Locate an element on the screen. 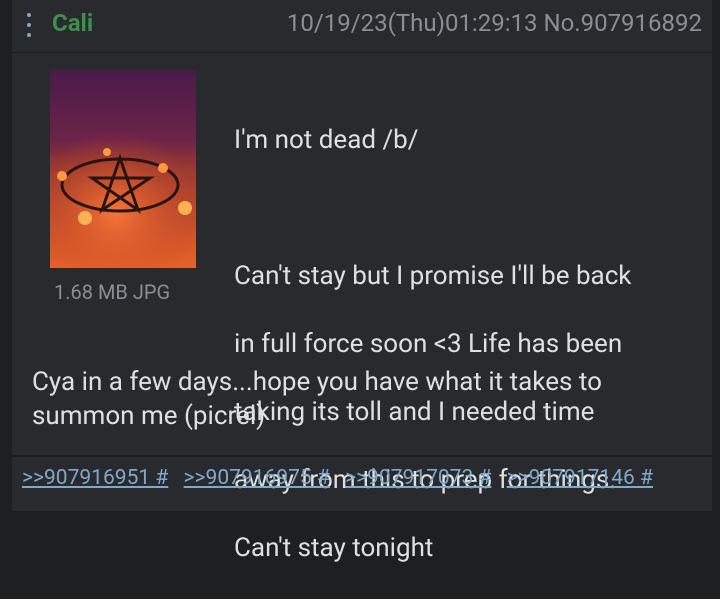 The width and height of the screenshot is (720, 599). divider is located at coordinates (362, 456).